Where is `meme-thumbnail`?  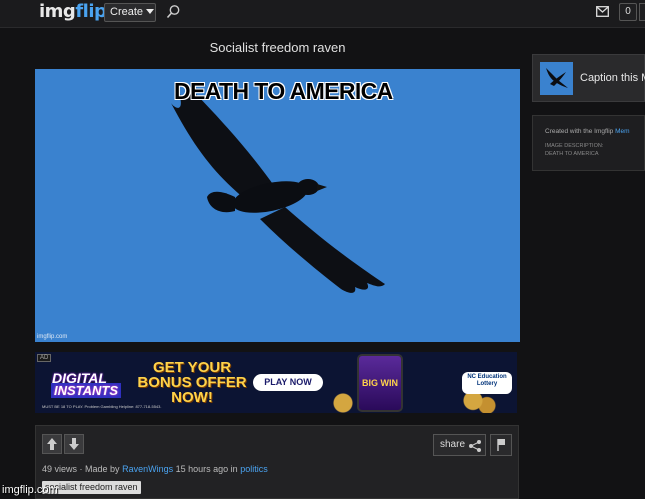 meme-thumbnail is located at coordinates (556, 78).